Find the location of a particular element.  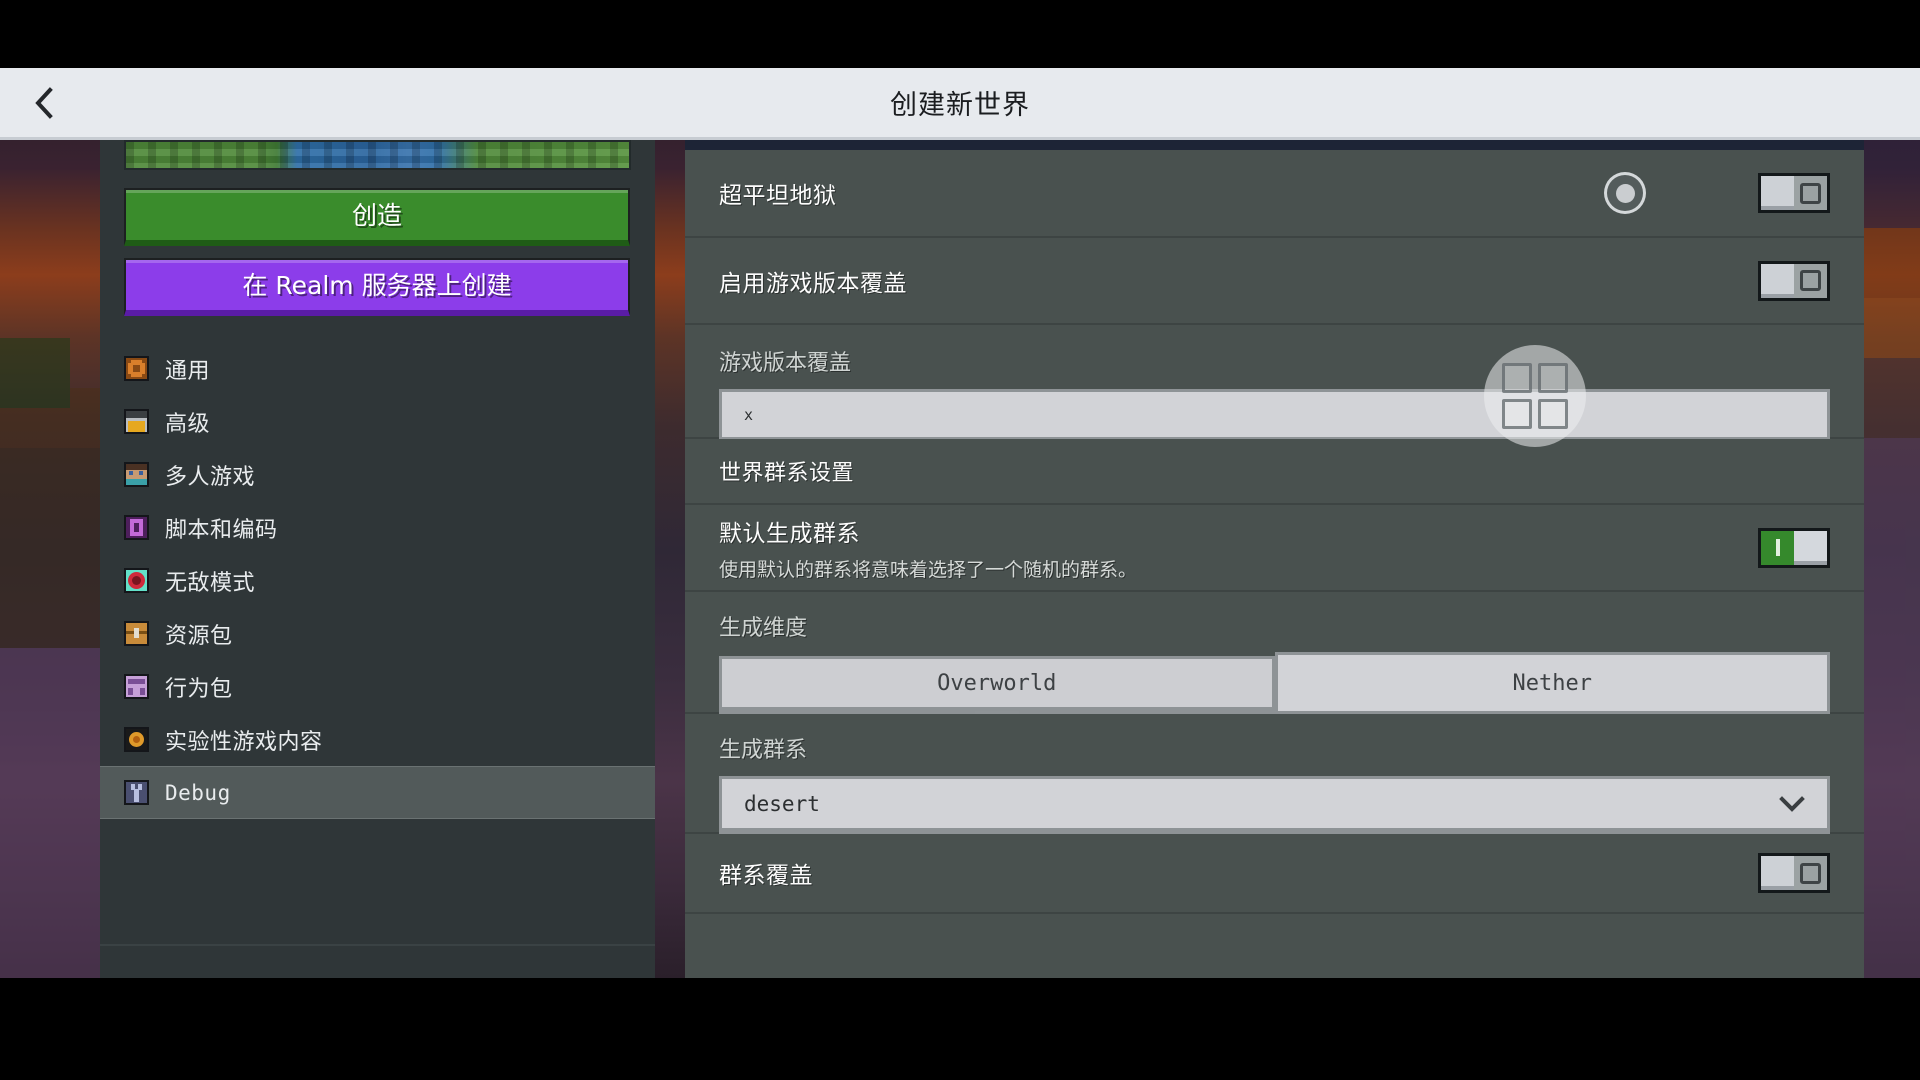

chevron-down-icon is located at coordinates (1792, 803).